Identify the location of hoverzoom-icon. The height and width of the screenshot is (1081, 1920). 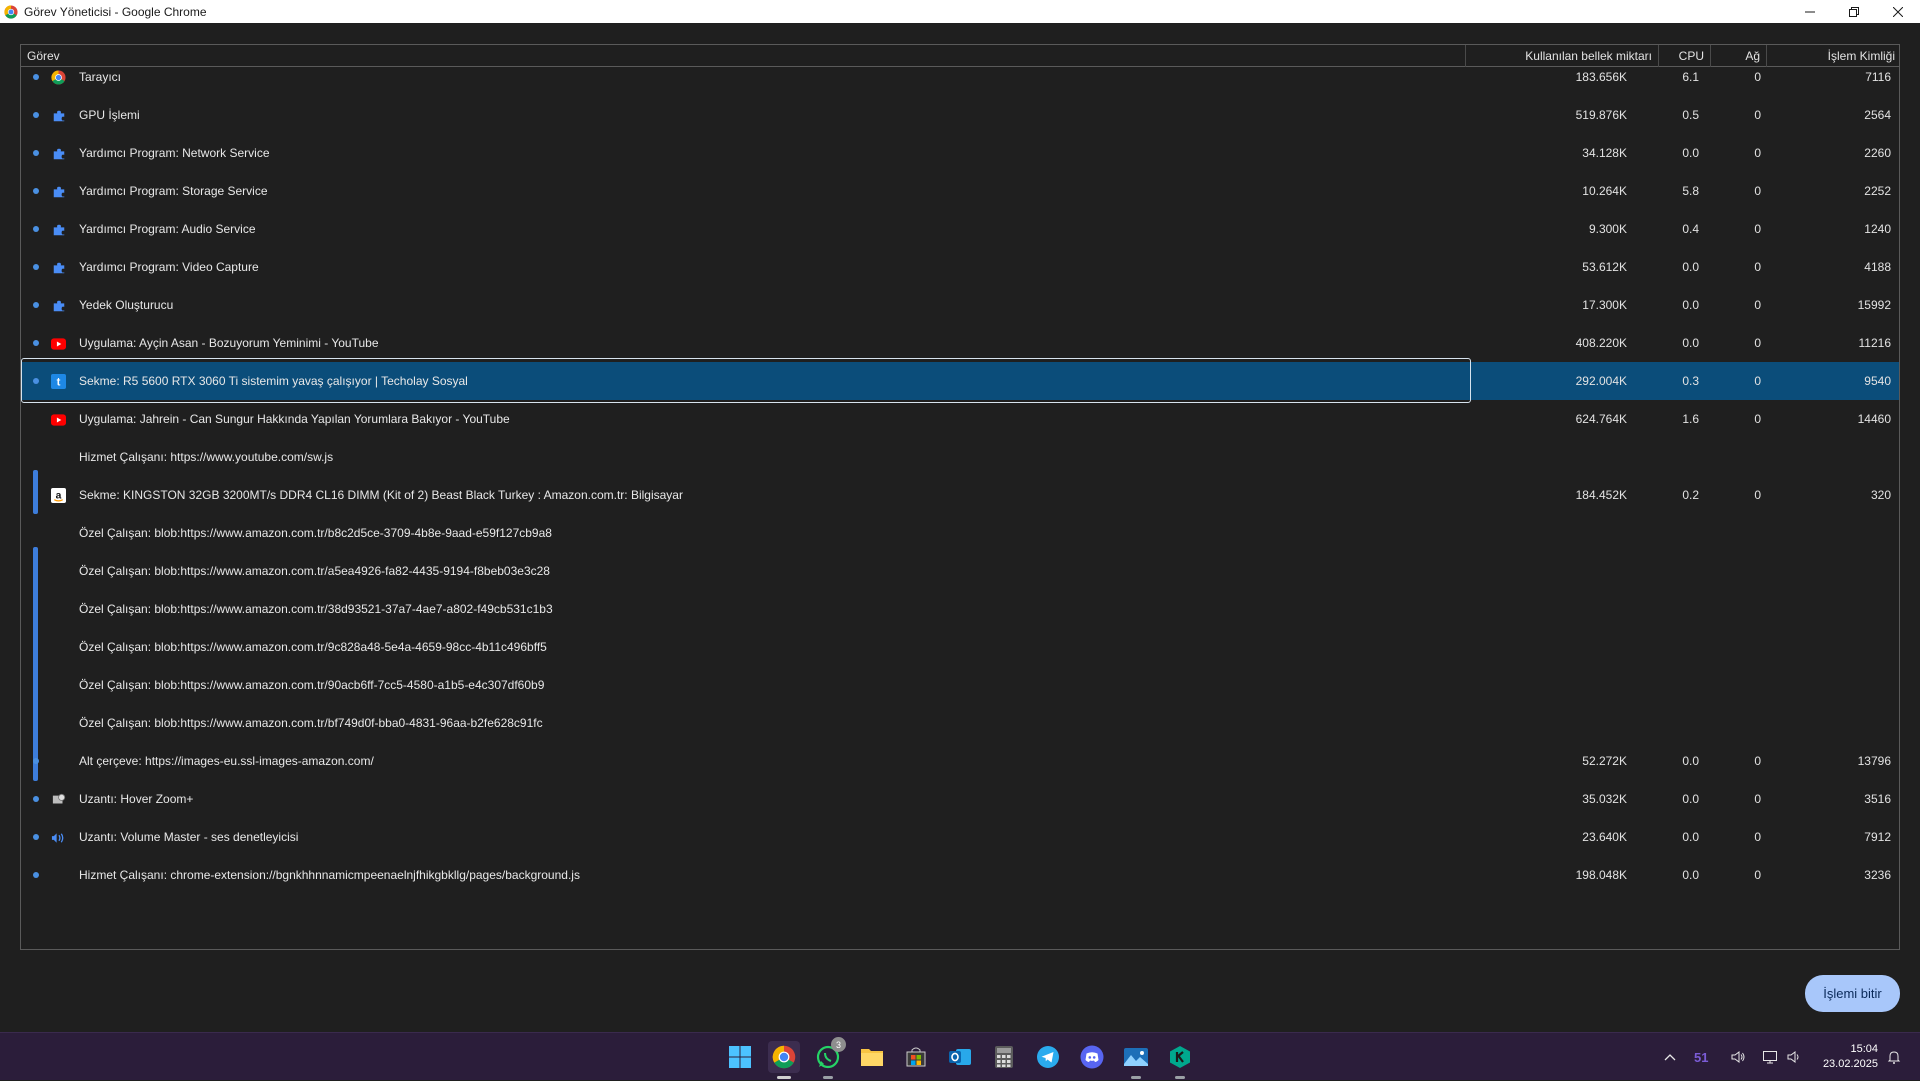
(58, 799).